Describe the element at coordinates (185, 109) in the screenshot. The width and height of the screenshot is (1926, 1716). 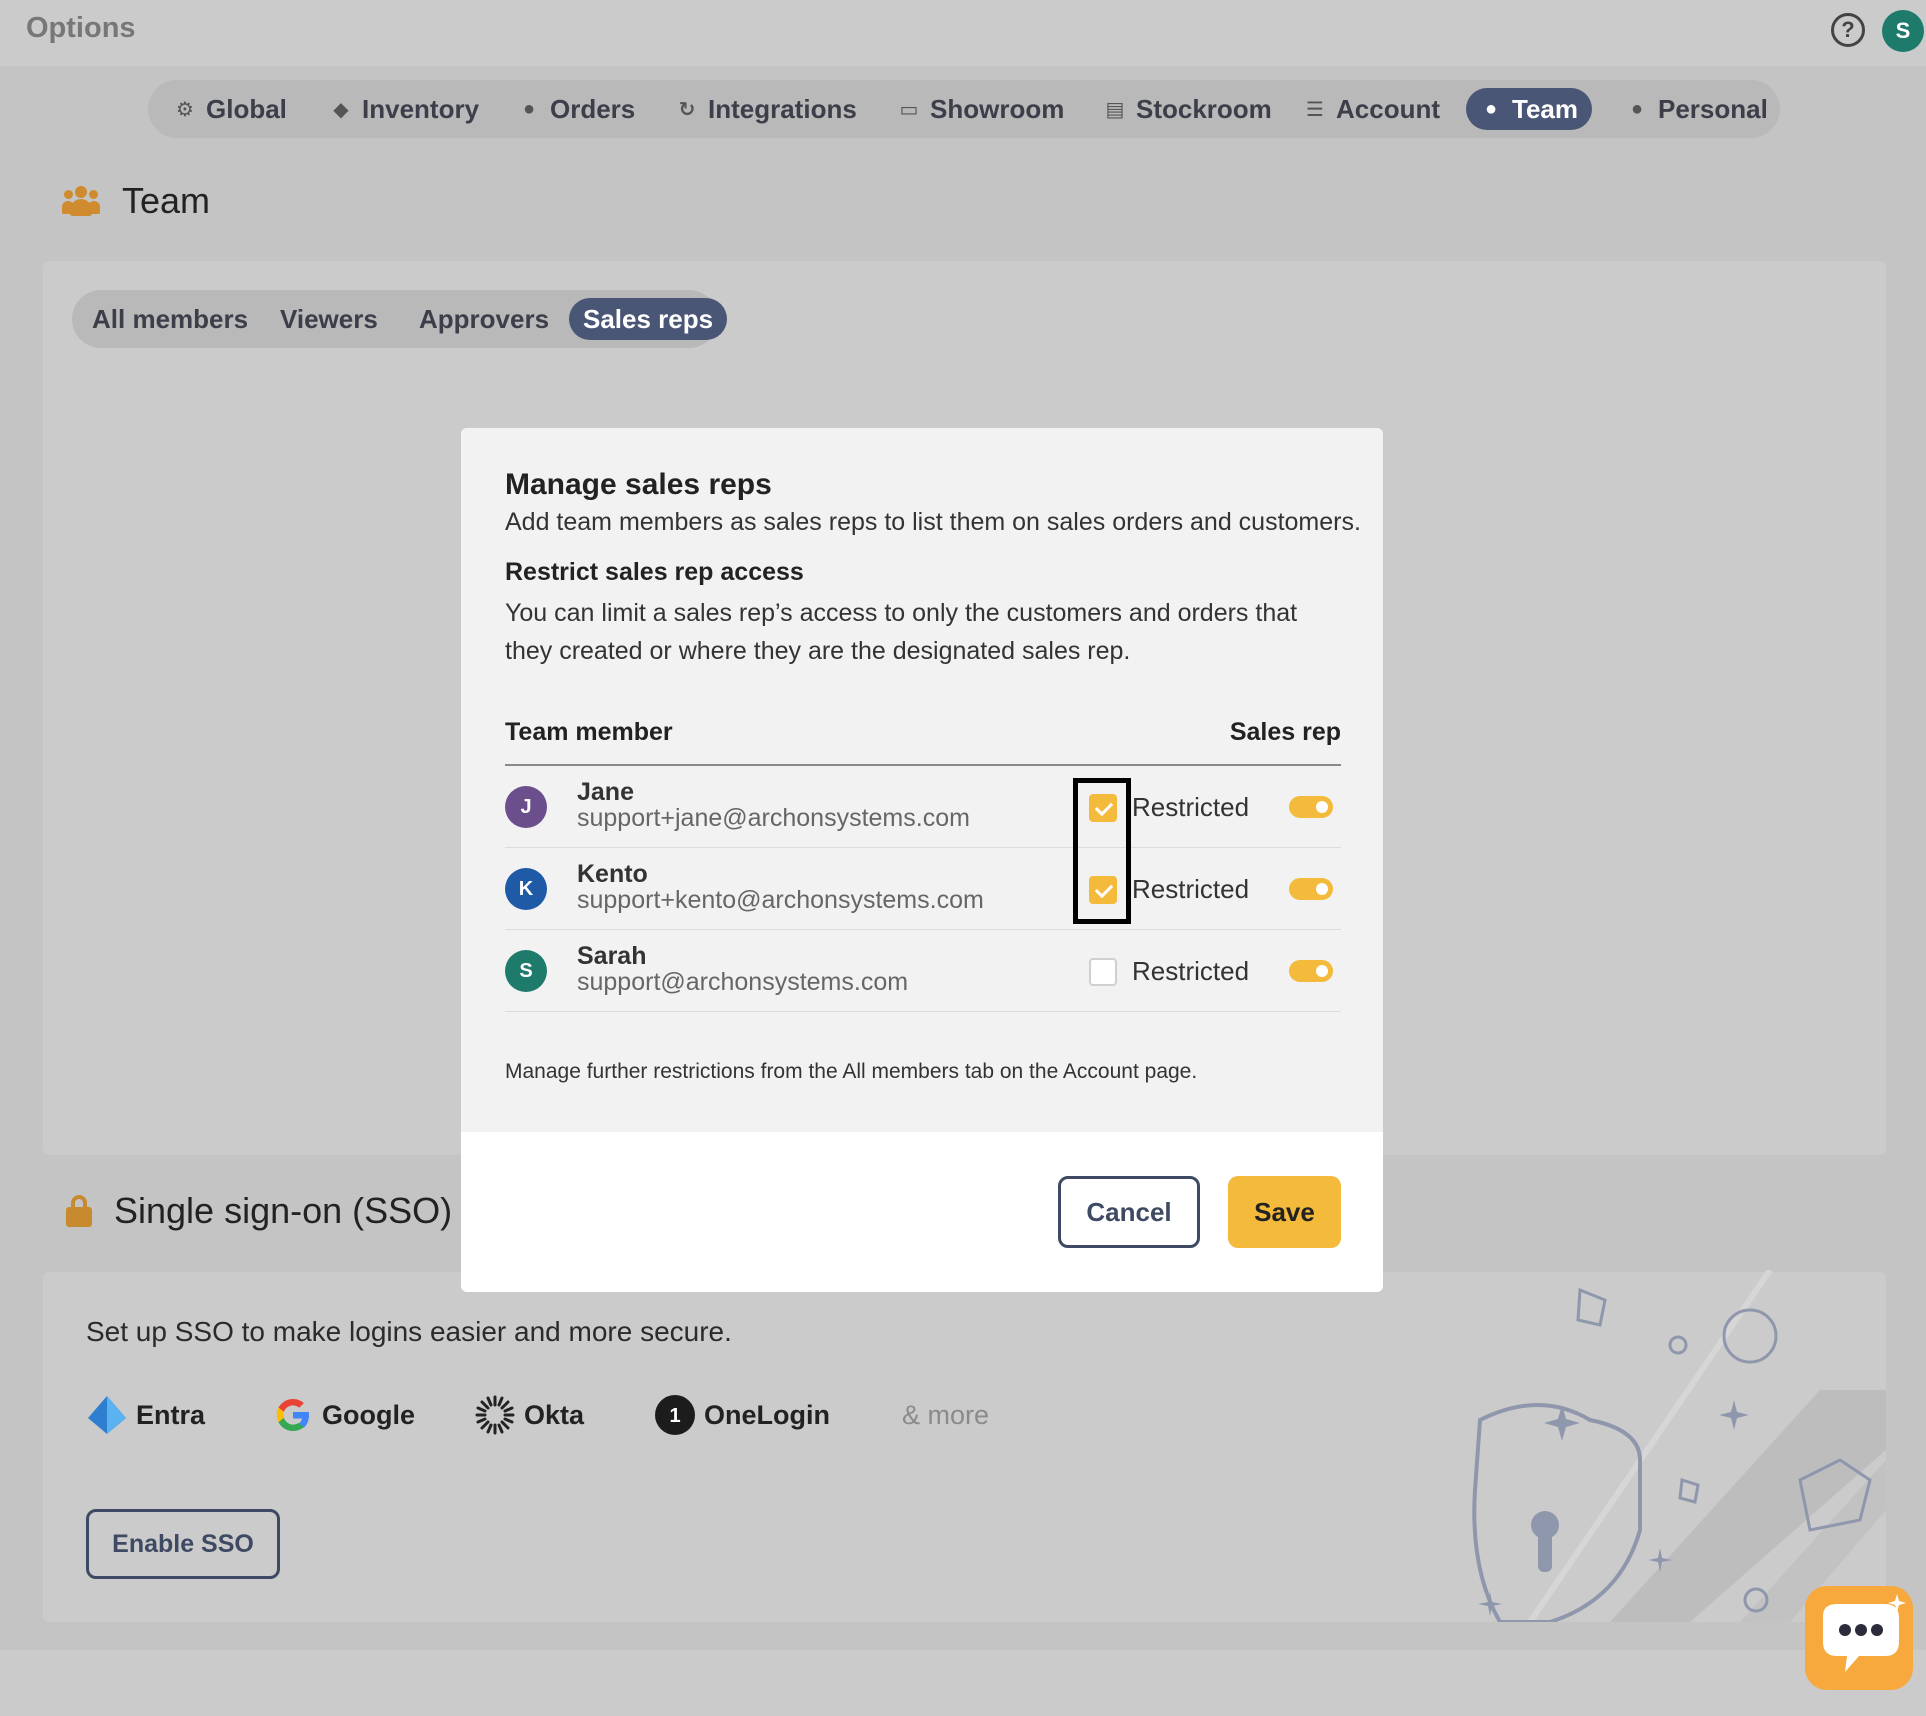
I see `gear-icon: ⚙` at that location.